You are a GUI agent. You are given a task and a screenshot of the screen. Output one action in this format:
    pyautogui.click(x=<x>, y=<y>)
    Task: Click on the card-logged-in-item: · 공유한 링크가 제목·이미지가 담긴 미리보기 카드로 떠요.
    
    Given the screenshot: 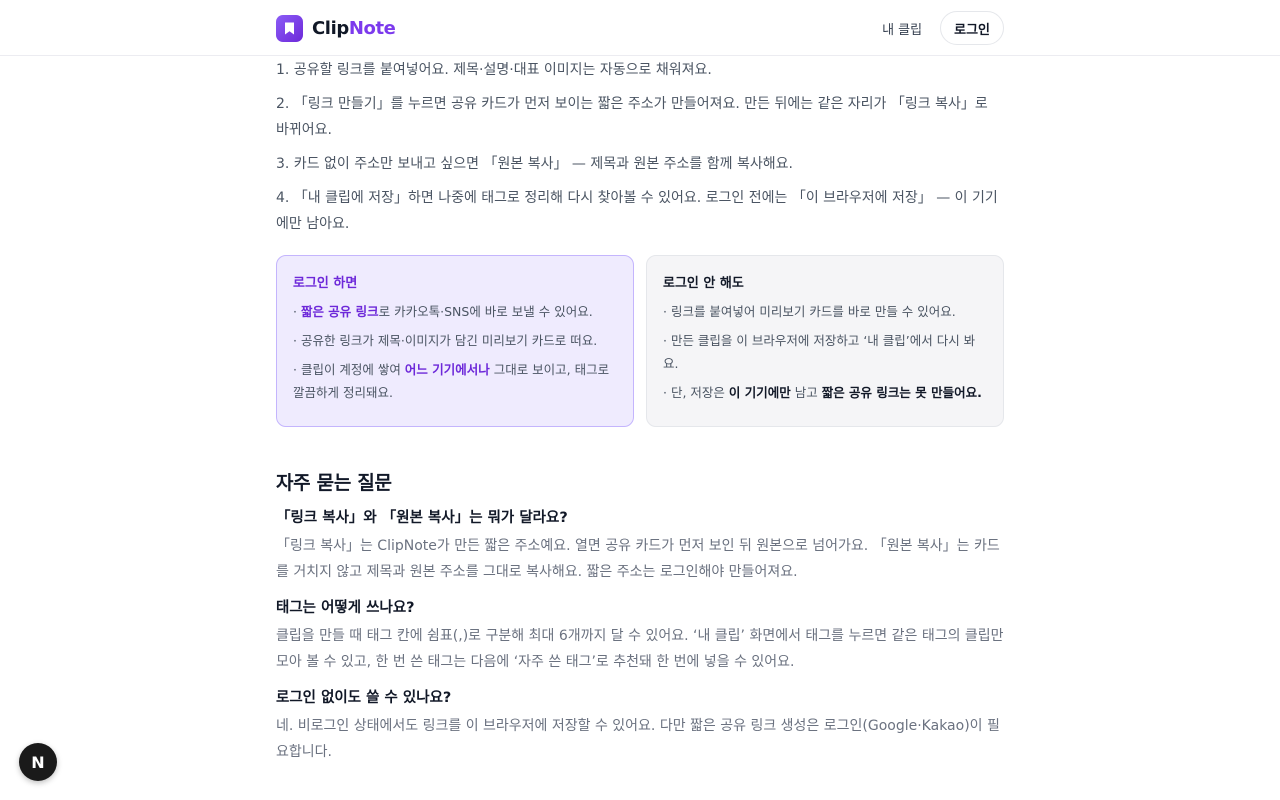 What is the action you would take?
    pyautogui.click(x=445, y=340)
    